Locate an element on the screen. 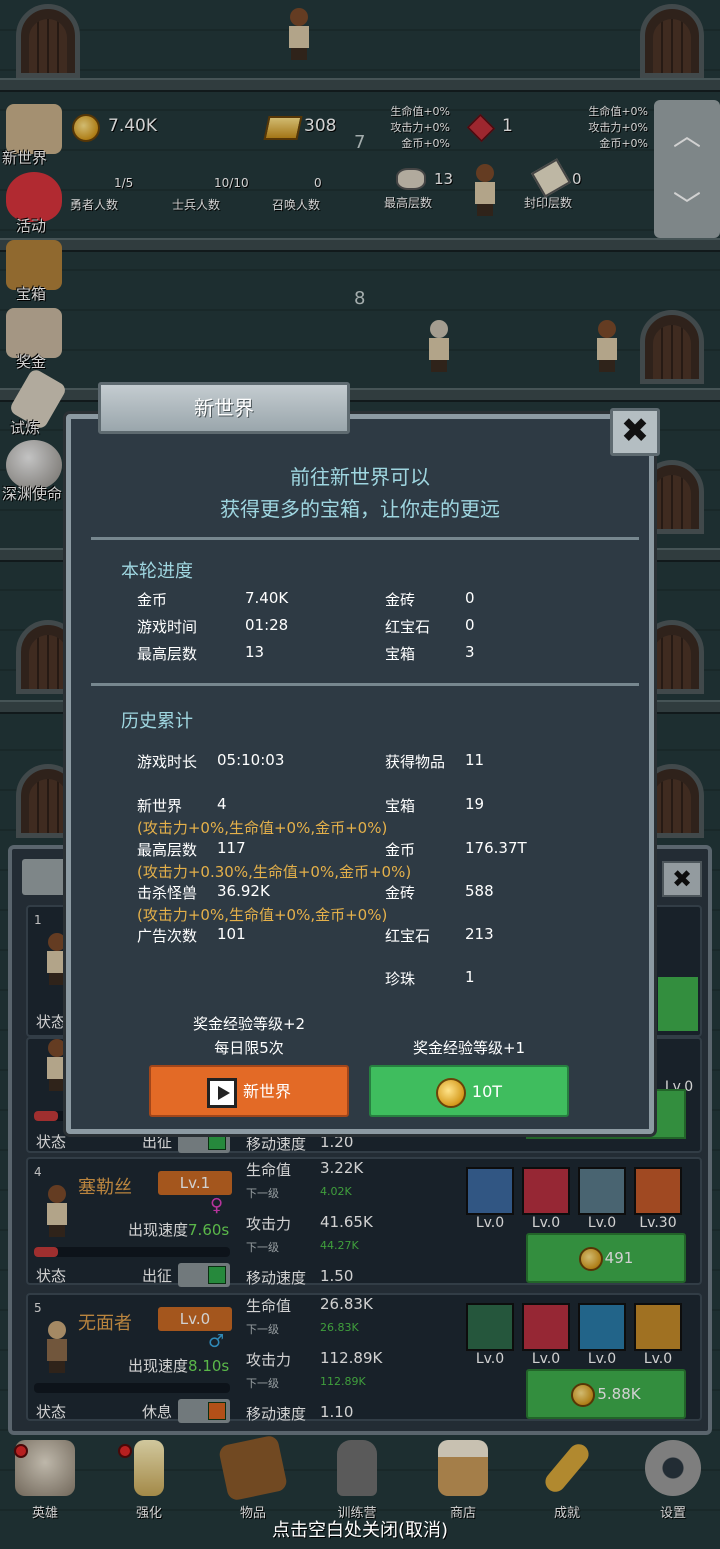  dialog-title: 新世界 is located at coordinates (224, 408).